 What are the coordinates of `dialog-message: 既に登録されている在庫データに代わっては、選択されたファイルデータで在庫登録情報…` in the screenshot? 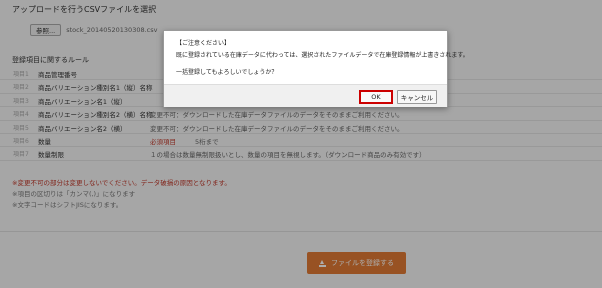 It's located at (322, 55).